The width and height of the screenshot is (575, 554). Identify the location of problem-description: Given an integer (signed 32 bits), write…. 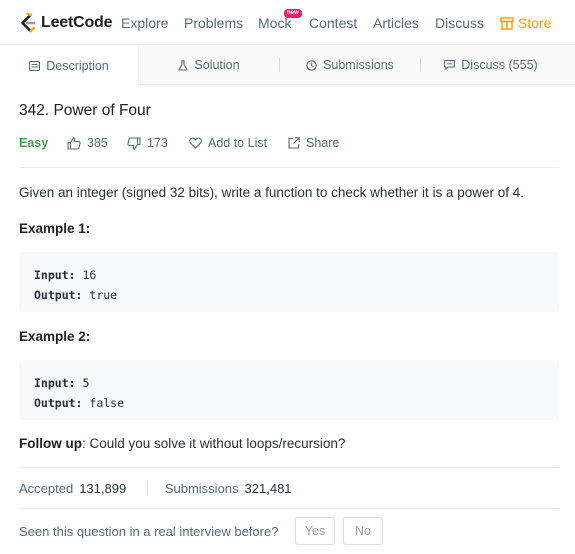
(272, 192).